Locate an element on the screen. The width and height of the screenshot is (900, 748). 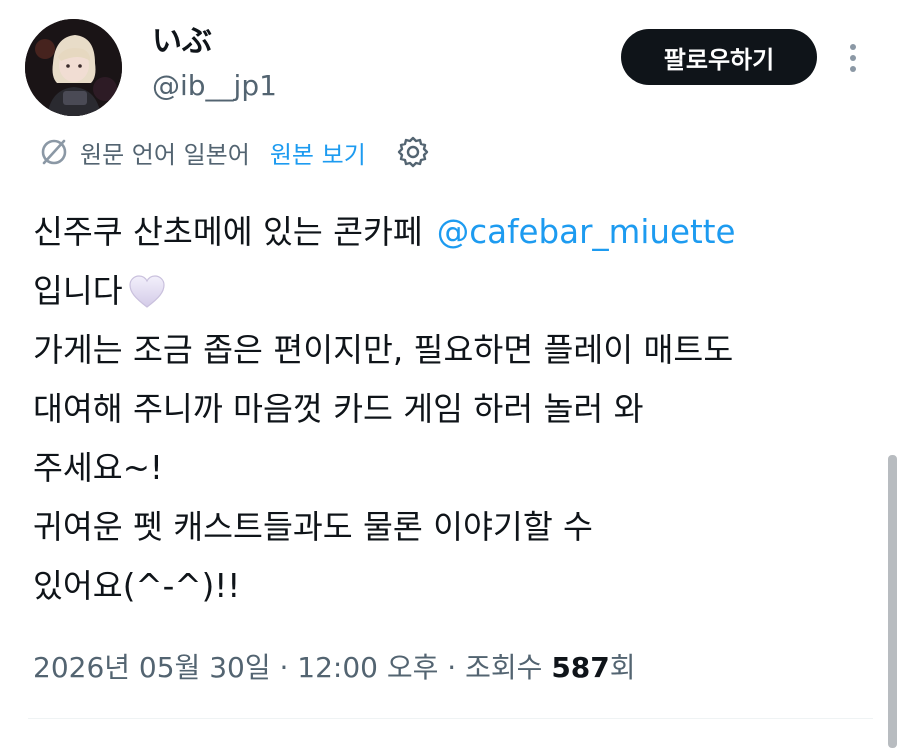
tweet-line: 입니다 is located at coordinates (453, 291).